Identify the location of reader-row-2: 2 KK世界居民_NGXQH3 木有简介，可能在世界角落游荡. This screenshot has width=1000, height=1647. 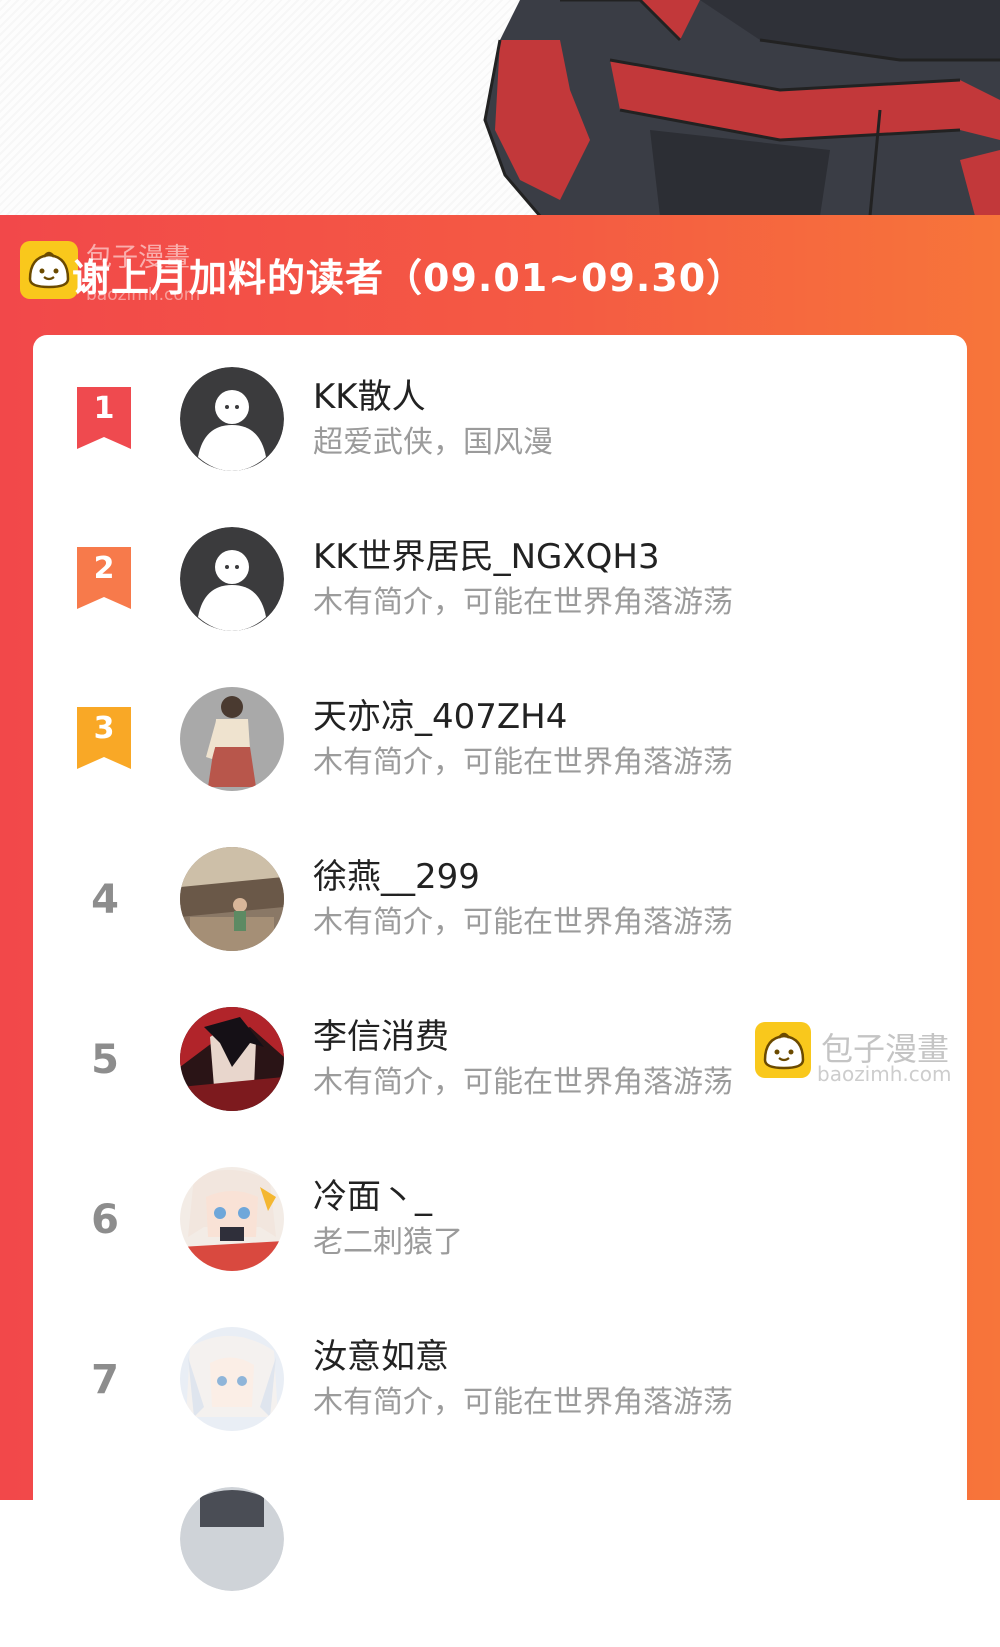
(500, 607).